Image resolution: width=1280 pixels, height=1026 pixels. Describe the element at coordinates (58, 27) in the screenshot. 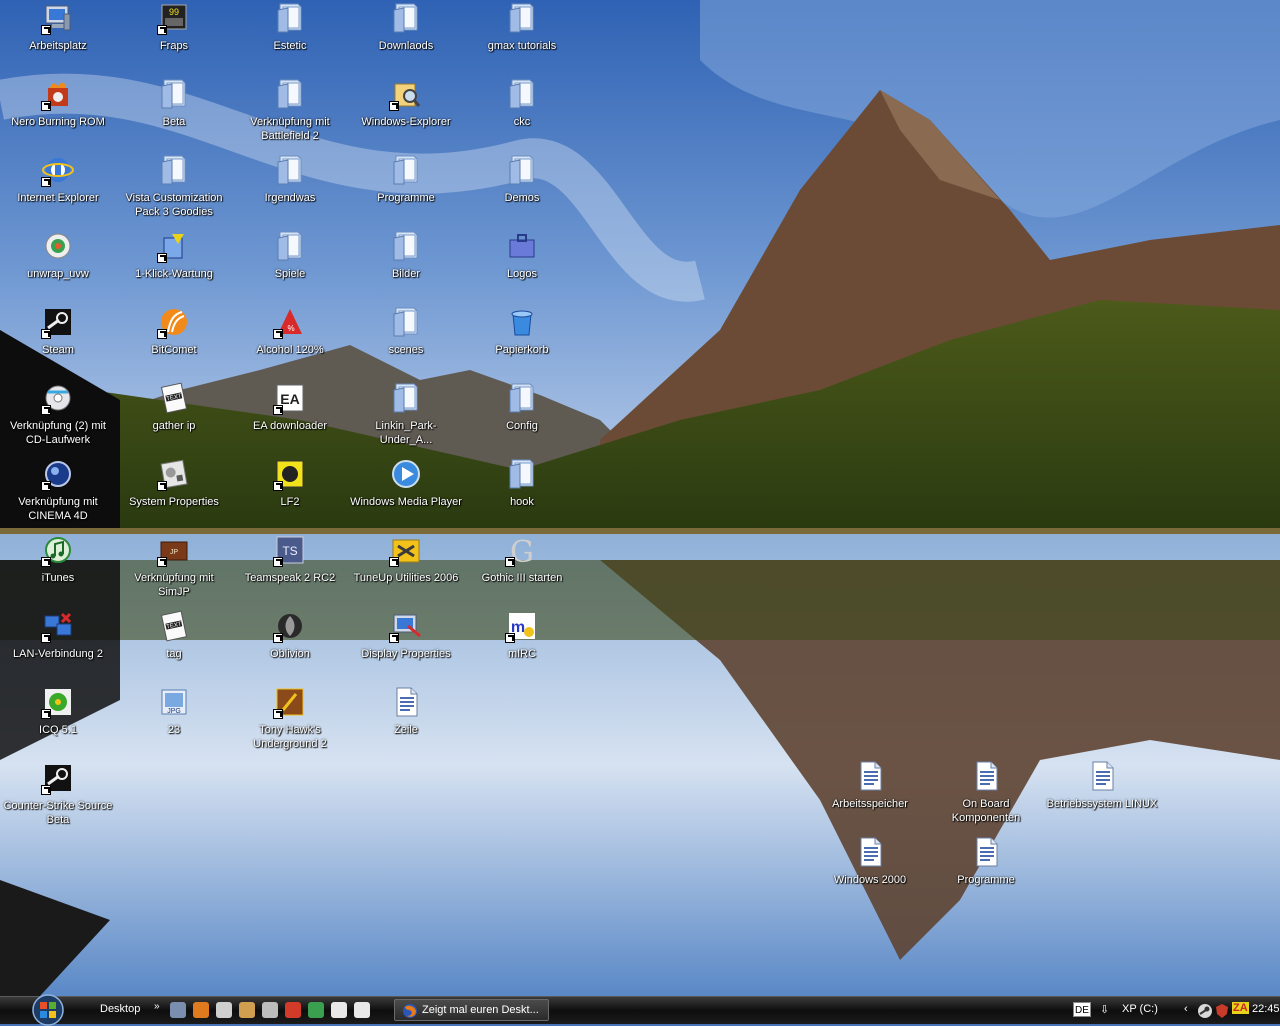

I see `desktop-icon: Arbeitsplatz` at that location.